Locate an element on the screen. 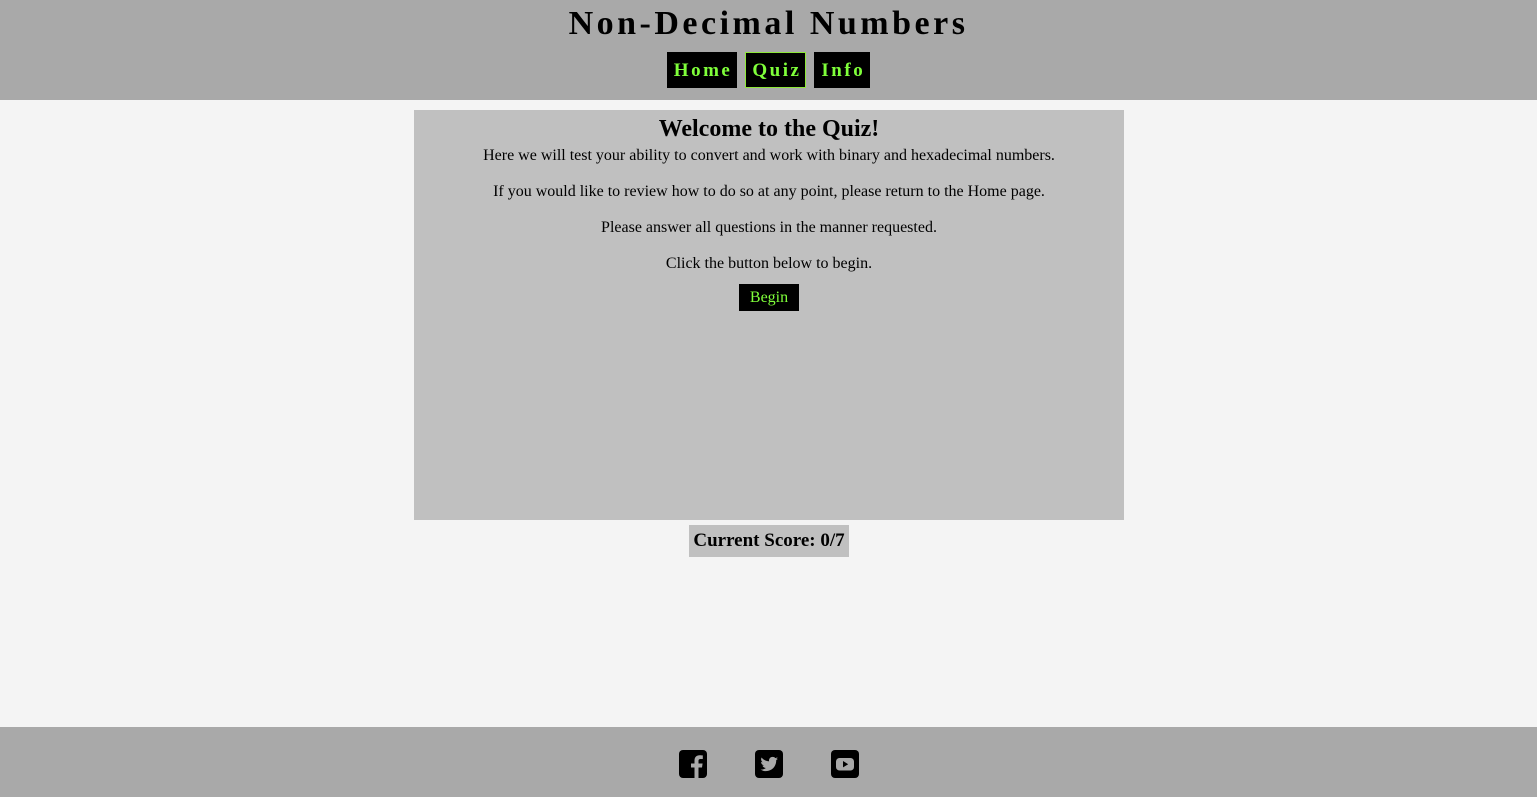 The image size is (1537, 797). site-title: Non-Decimal Numbers is located at coordinates (768, 23).